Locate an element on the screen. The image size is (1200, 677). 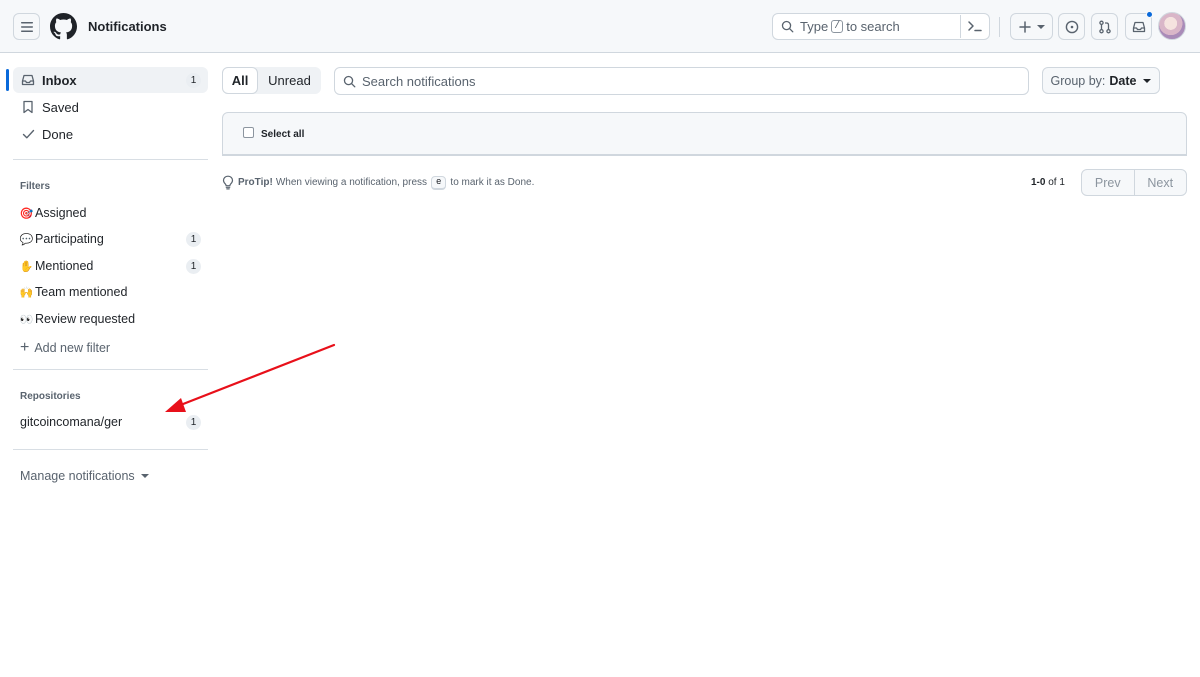
header-separator is located at coordinates (999, 27).